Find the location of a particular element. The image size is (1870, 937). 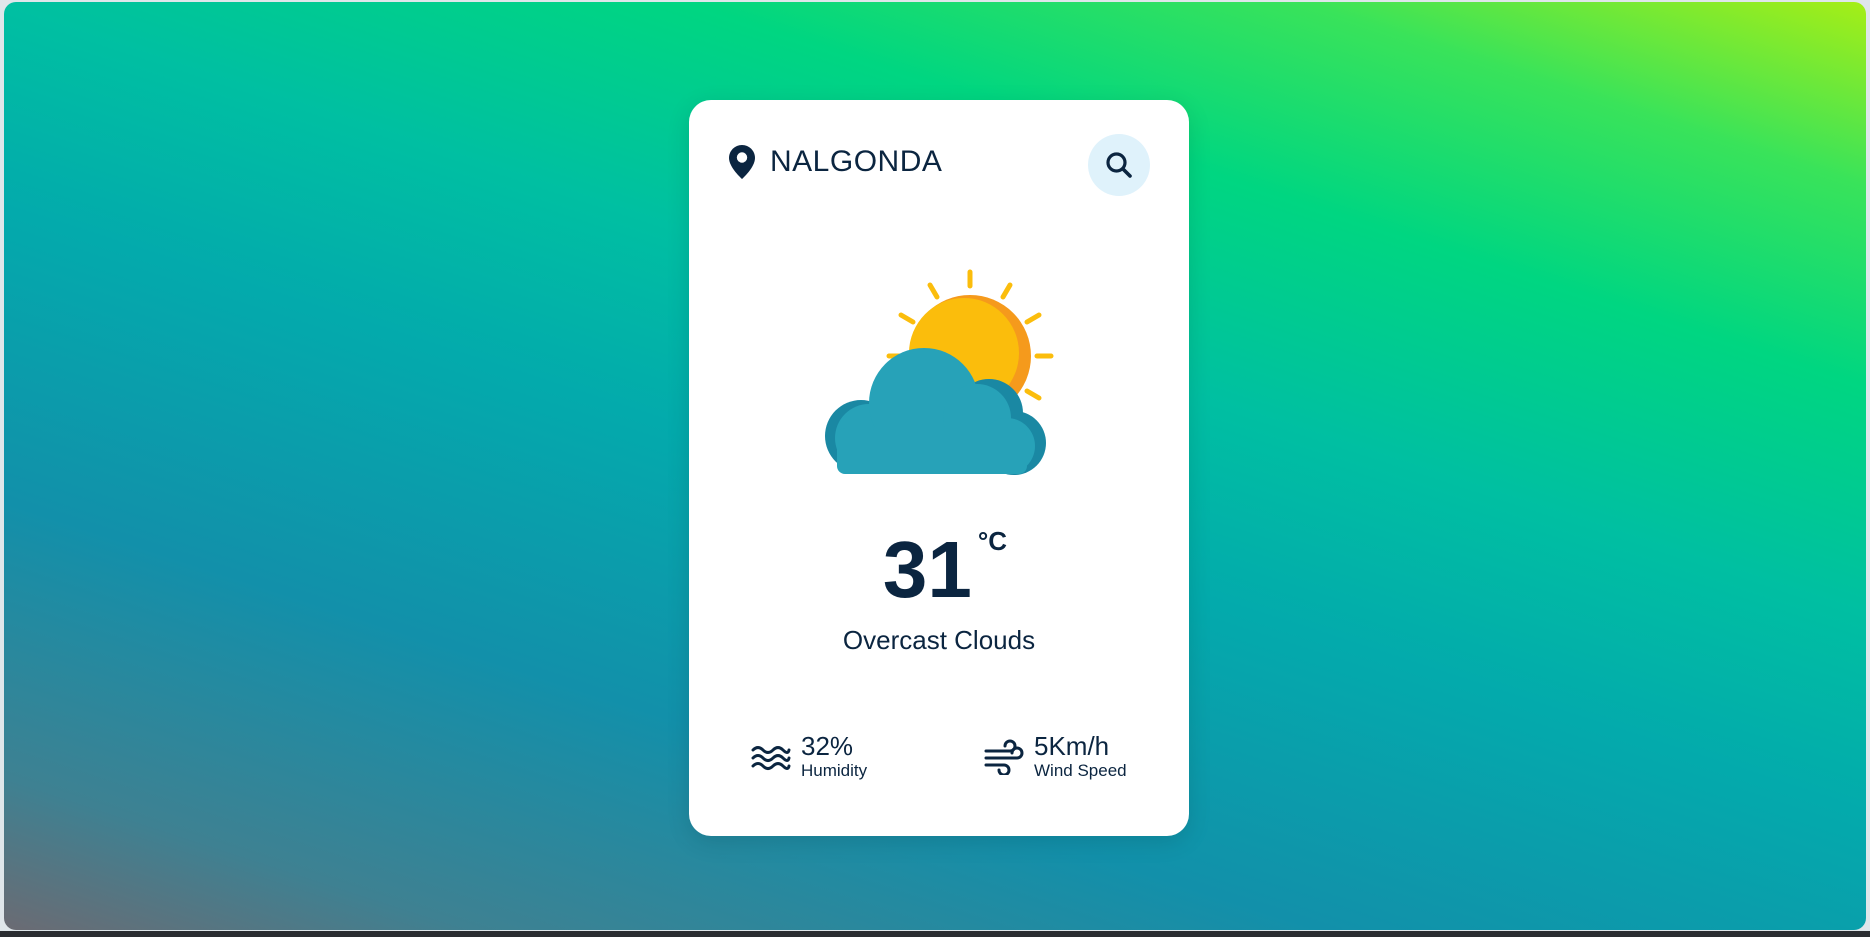

partly-cloudy-icon is located at coordinates (939, 378).